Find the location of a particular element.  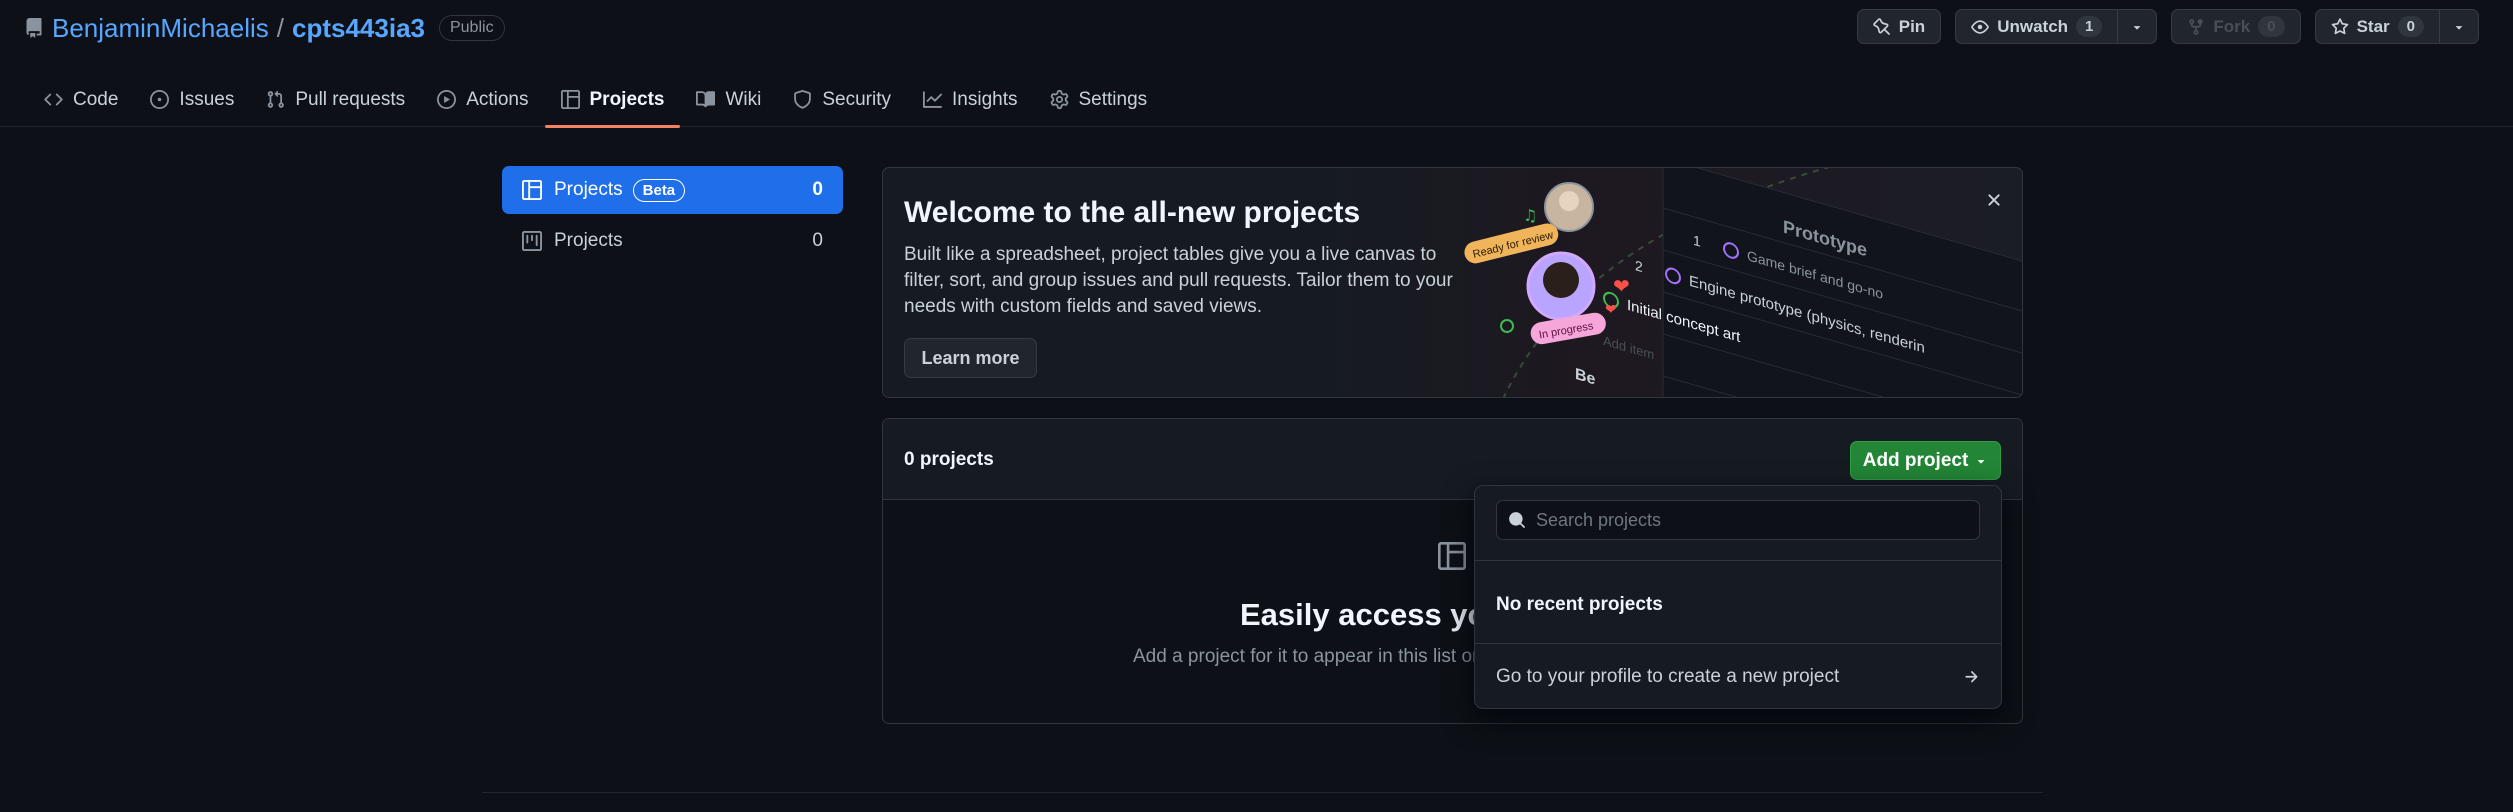

star-counter: 0 is located at coordinates (2410, 26).